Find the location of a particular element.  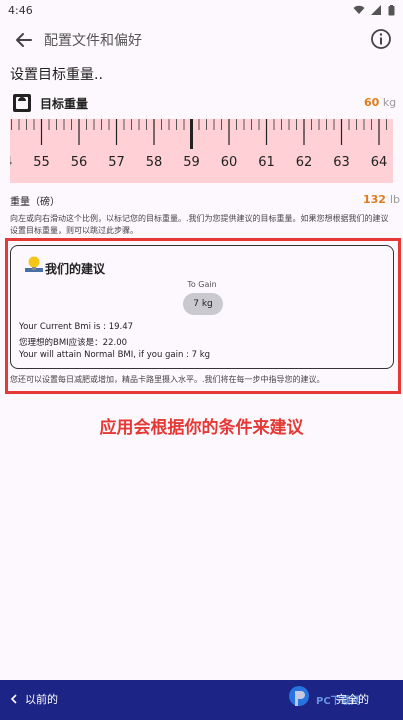

scale-icon is located at coordinates (22, 103).